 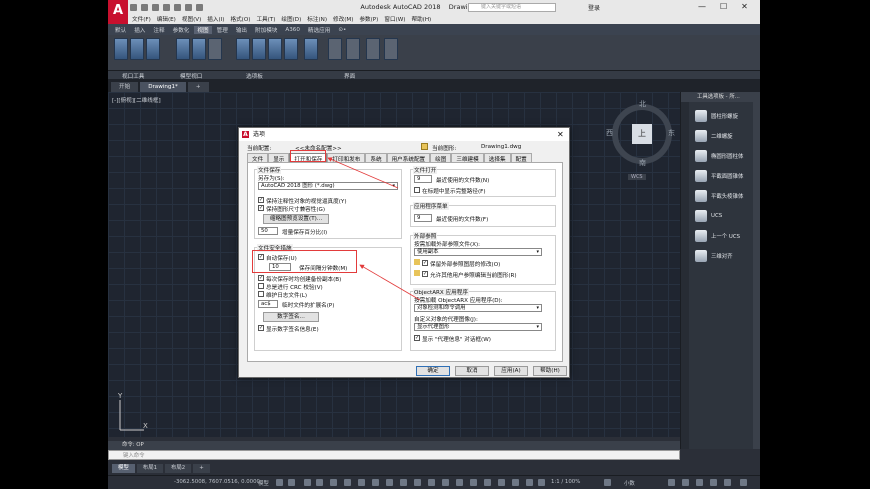 What do you see at coordinates (279, 482) in the screenshot?
I see `grid-icon` at bounding box center [279, 482].